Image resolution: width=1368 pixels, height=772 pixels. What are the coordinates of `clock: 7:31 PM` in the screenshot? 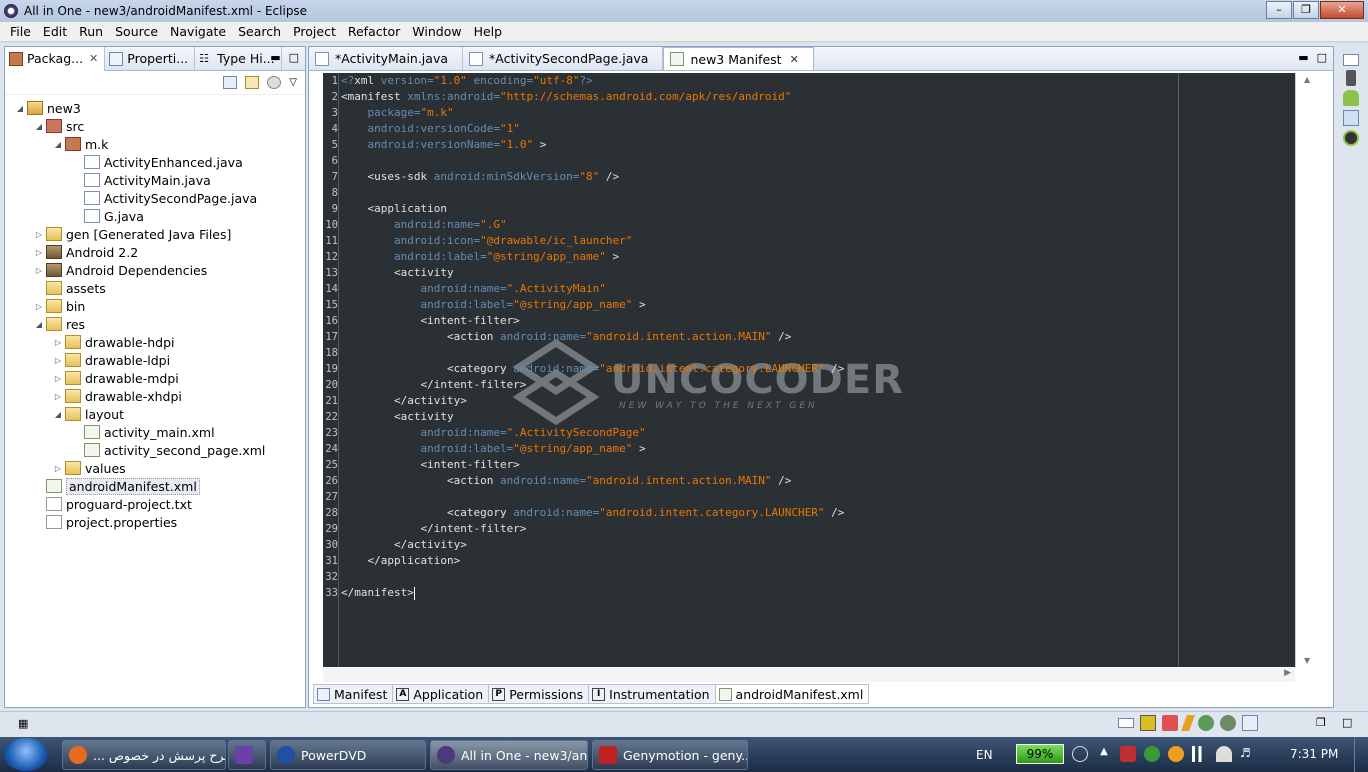 It's located at (1314, 754).